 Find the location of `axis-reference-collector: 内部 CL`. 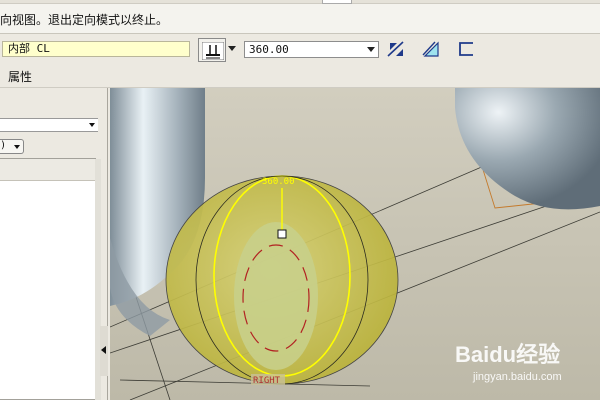

axis-reference-collector: 内部 CL is located at coordinates (96, 49).